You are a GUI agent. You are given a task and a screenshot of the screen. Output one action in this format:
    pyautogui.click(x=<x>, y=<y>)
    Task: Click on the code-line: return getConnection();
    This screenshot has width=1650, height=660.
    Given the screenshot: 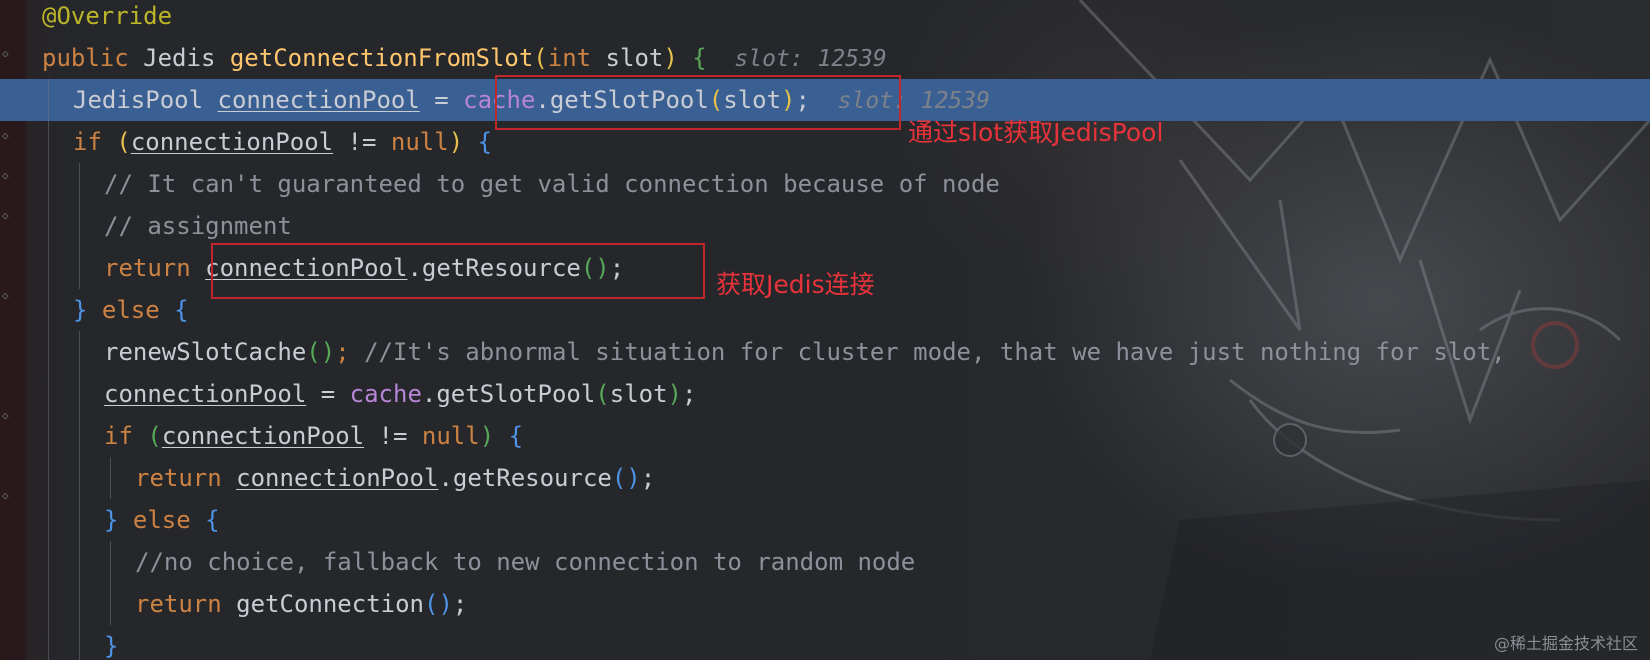 What is the action you would take?
    pyautogui.click(x=825, y=604)
    